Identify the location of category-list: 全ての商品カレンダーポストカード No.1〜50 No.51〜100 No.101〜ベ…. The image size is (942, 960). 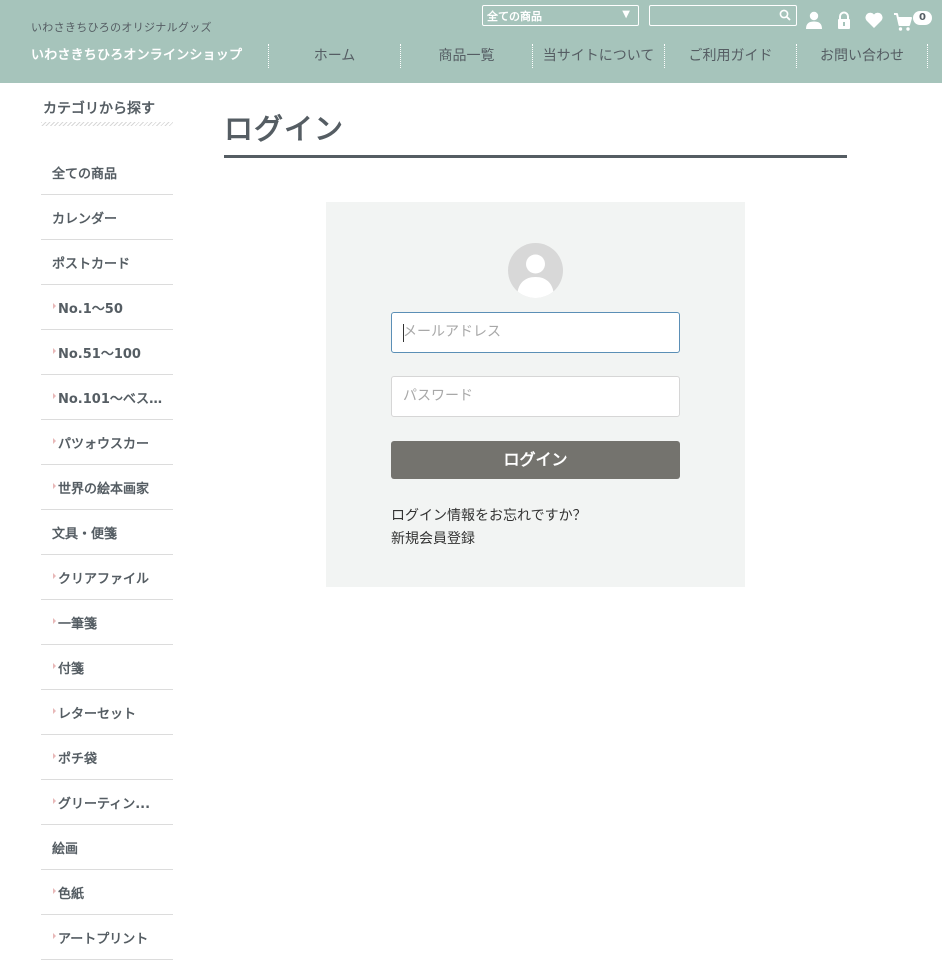
(107, 555).